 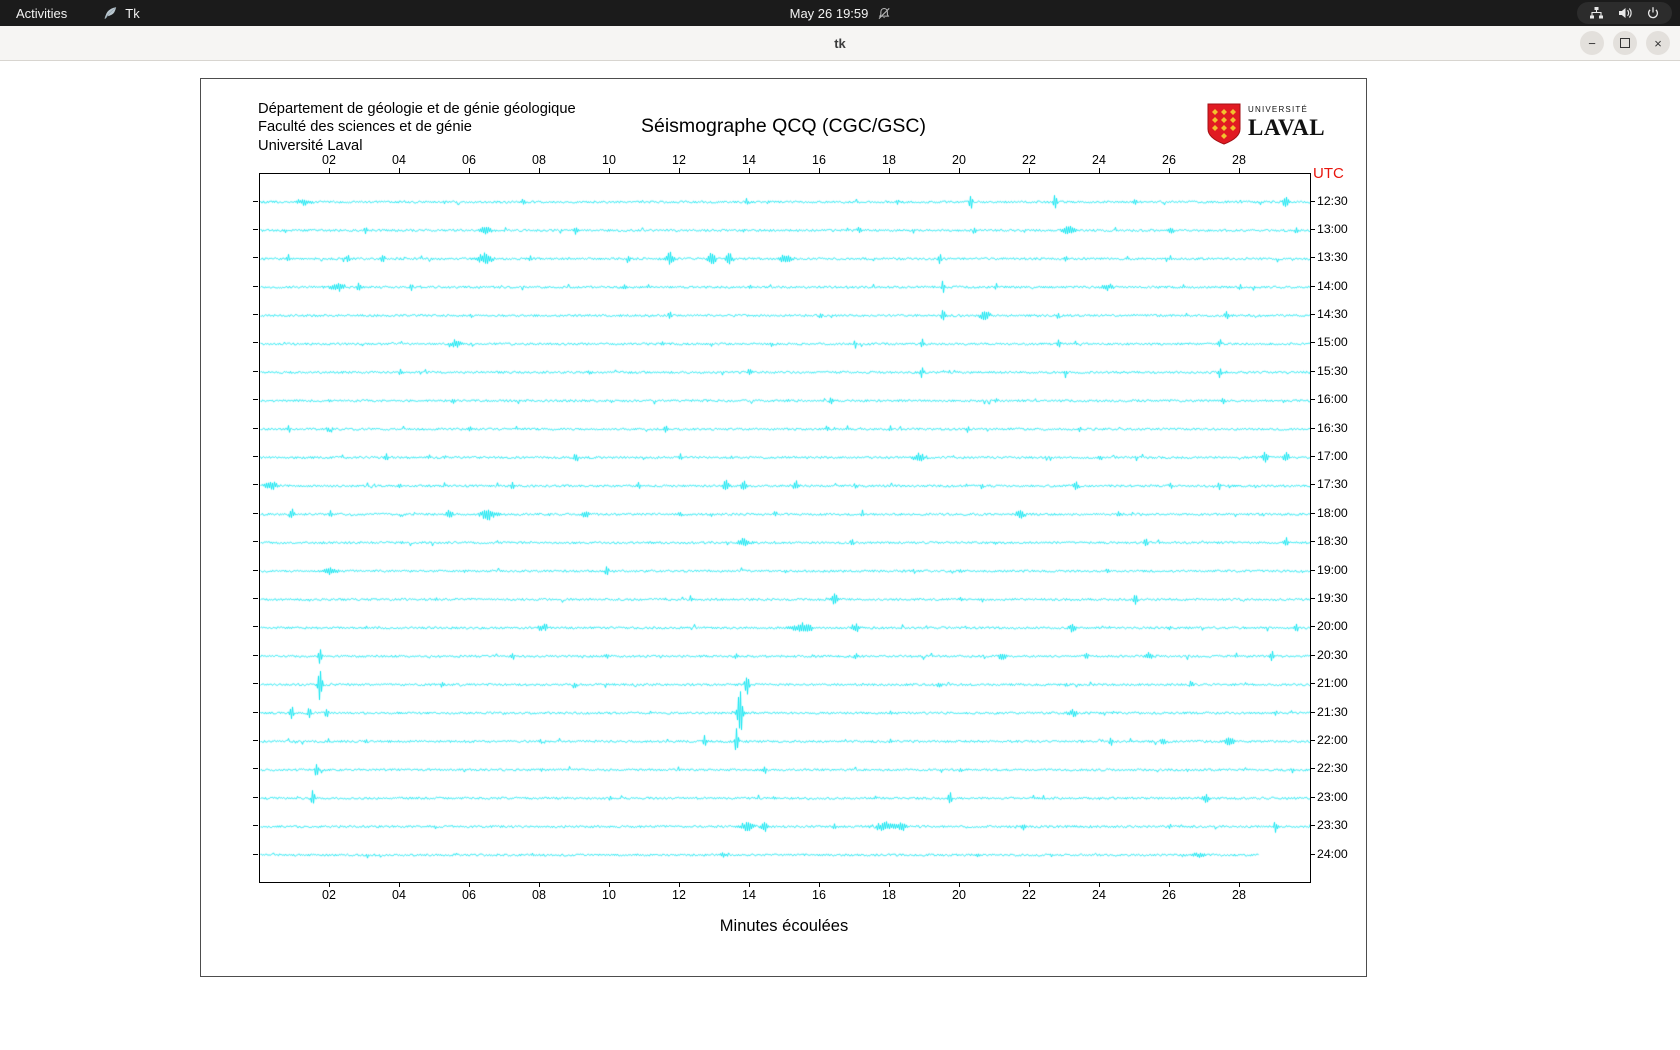 I want to click on utc-row-label: 22:00, so click(x=1332, y=739).